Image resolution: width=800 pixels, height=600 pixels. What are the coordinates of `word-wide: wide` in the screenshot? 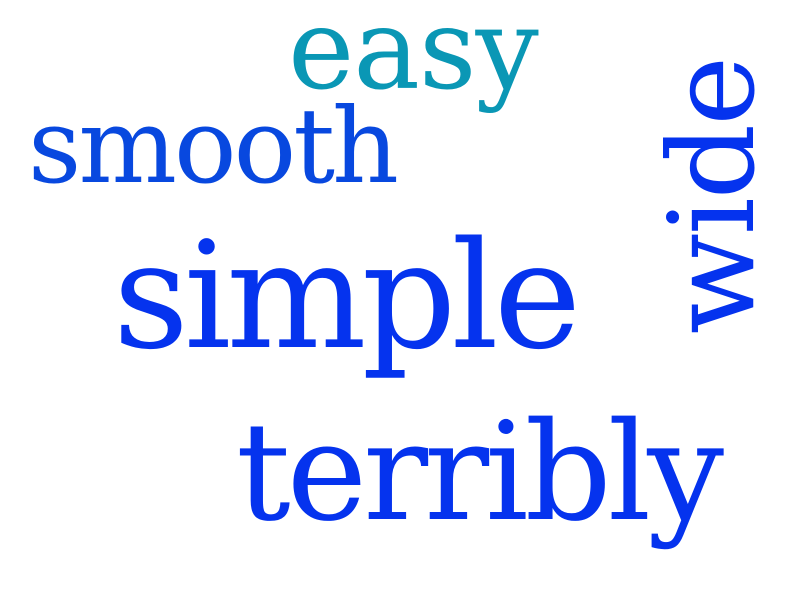 It's located at (712, 196).